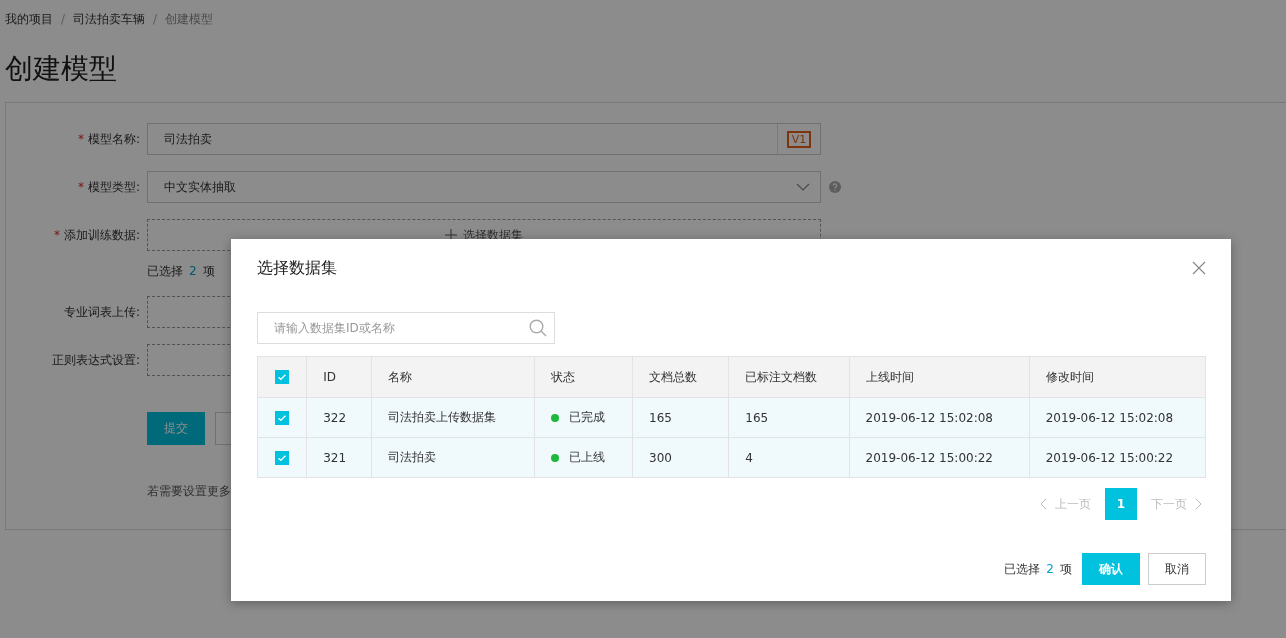  I want to click on table-cell: 4, so click(789, 457).